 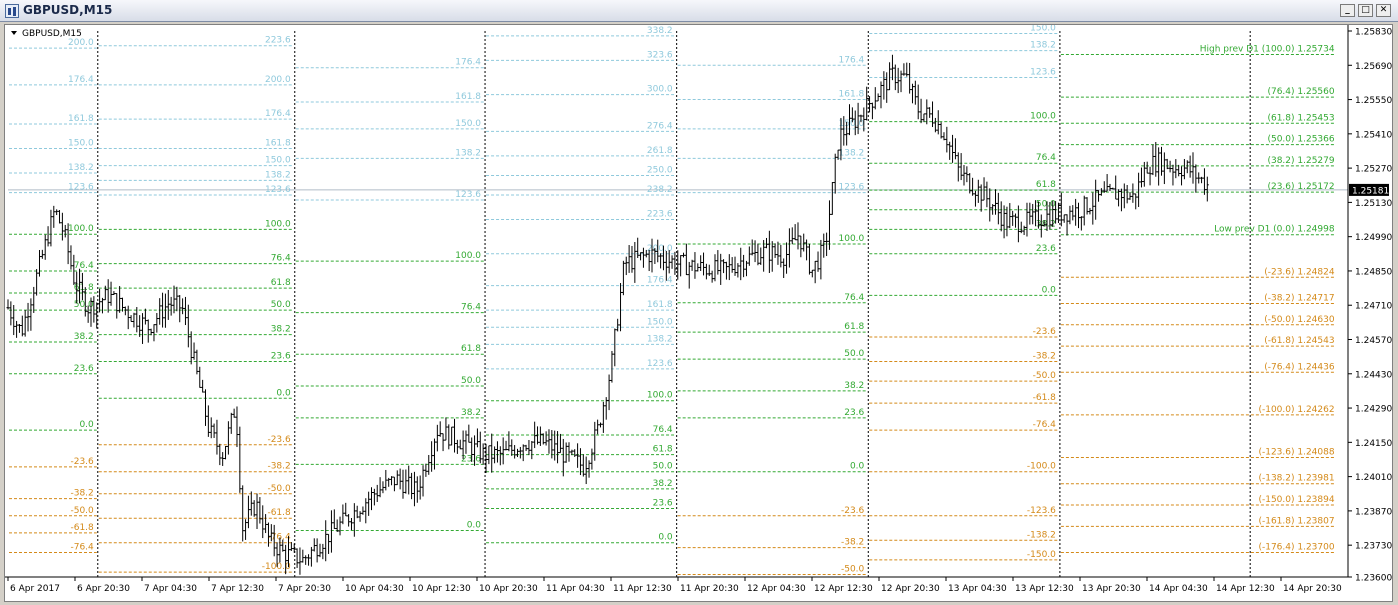 What do you see at coordinates (1373, 135) in the screenshot?
I see `price-tick-label: 1.25410` at bounding box center [1373, 135].